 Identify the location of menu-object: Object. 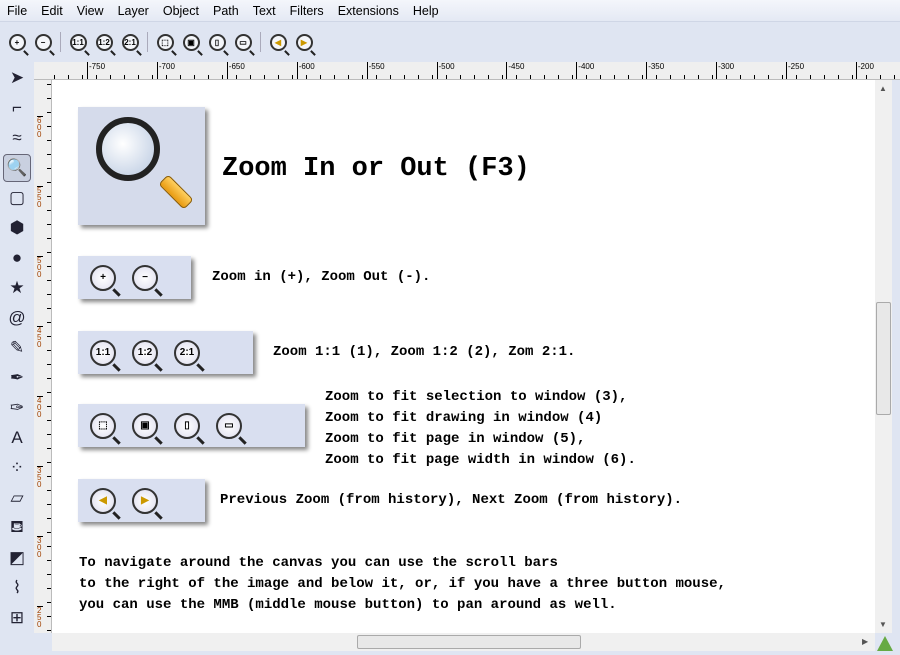
(181, 11).